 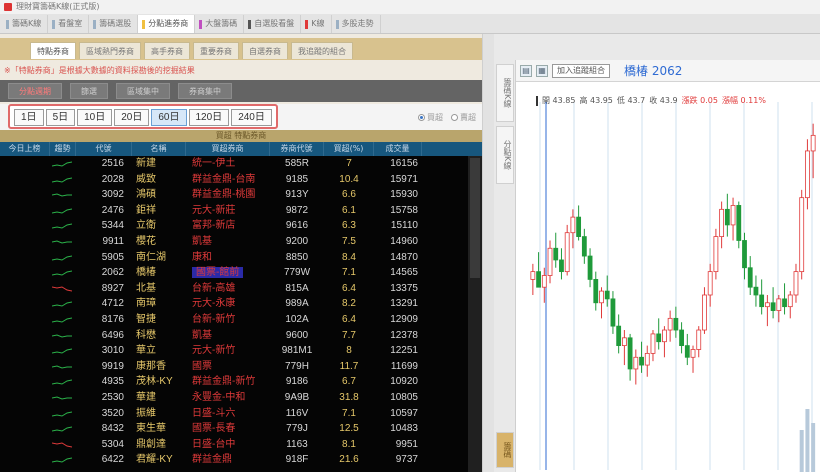 What do you see at coordinates (110, 50) in the screenshot?
I see `sub-tab-1: 區域熱門券商` at bounding box center [110, 50].